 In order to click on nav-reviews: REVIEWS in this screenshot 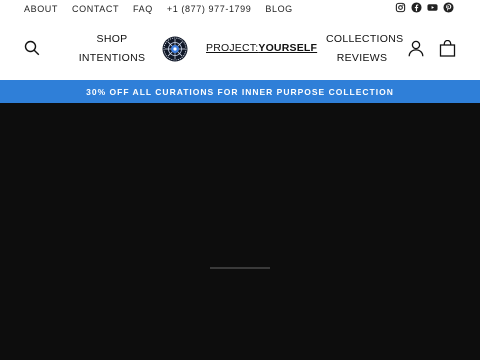, I will do `click(362, 58)`.